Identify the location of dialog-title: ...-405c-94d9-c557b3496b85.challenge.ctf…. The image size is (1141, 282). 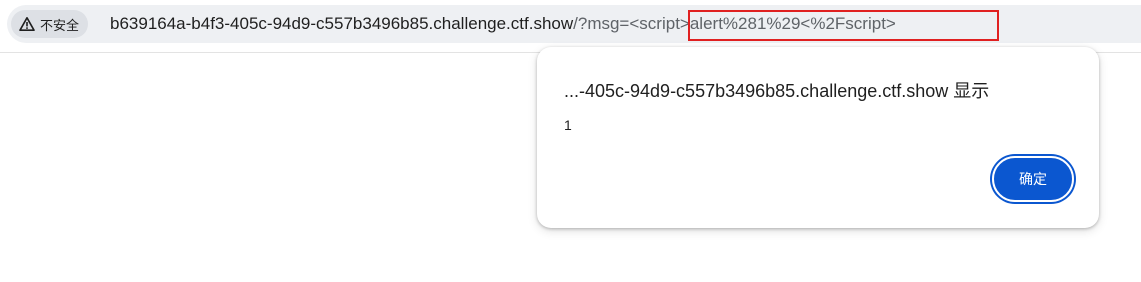
(777, 91).